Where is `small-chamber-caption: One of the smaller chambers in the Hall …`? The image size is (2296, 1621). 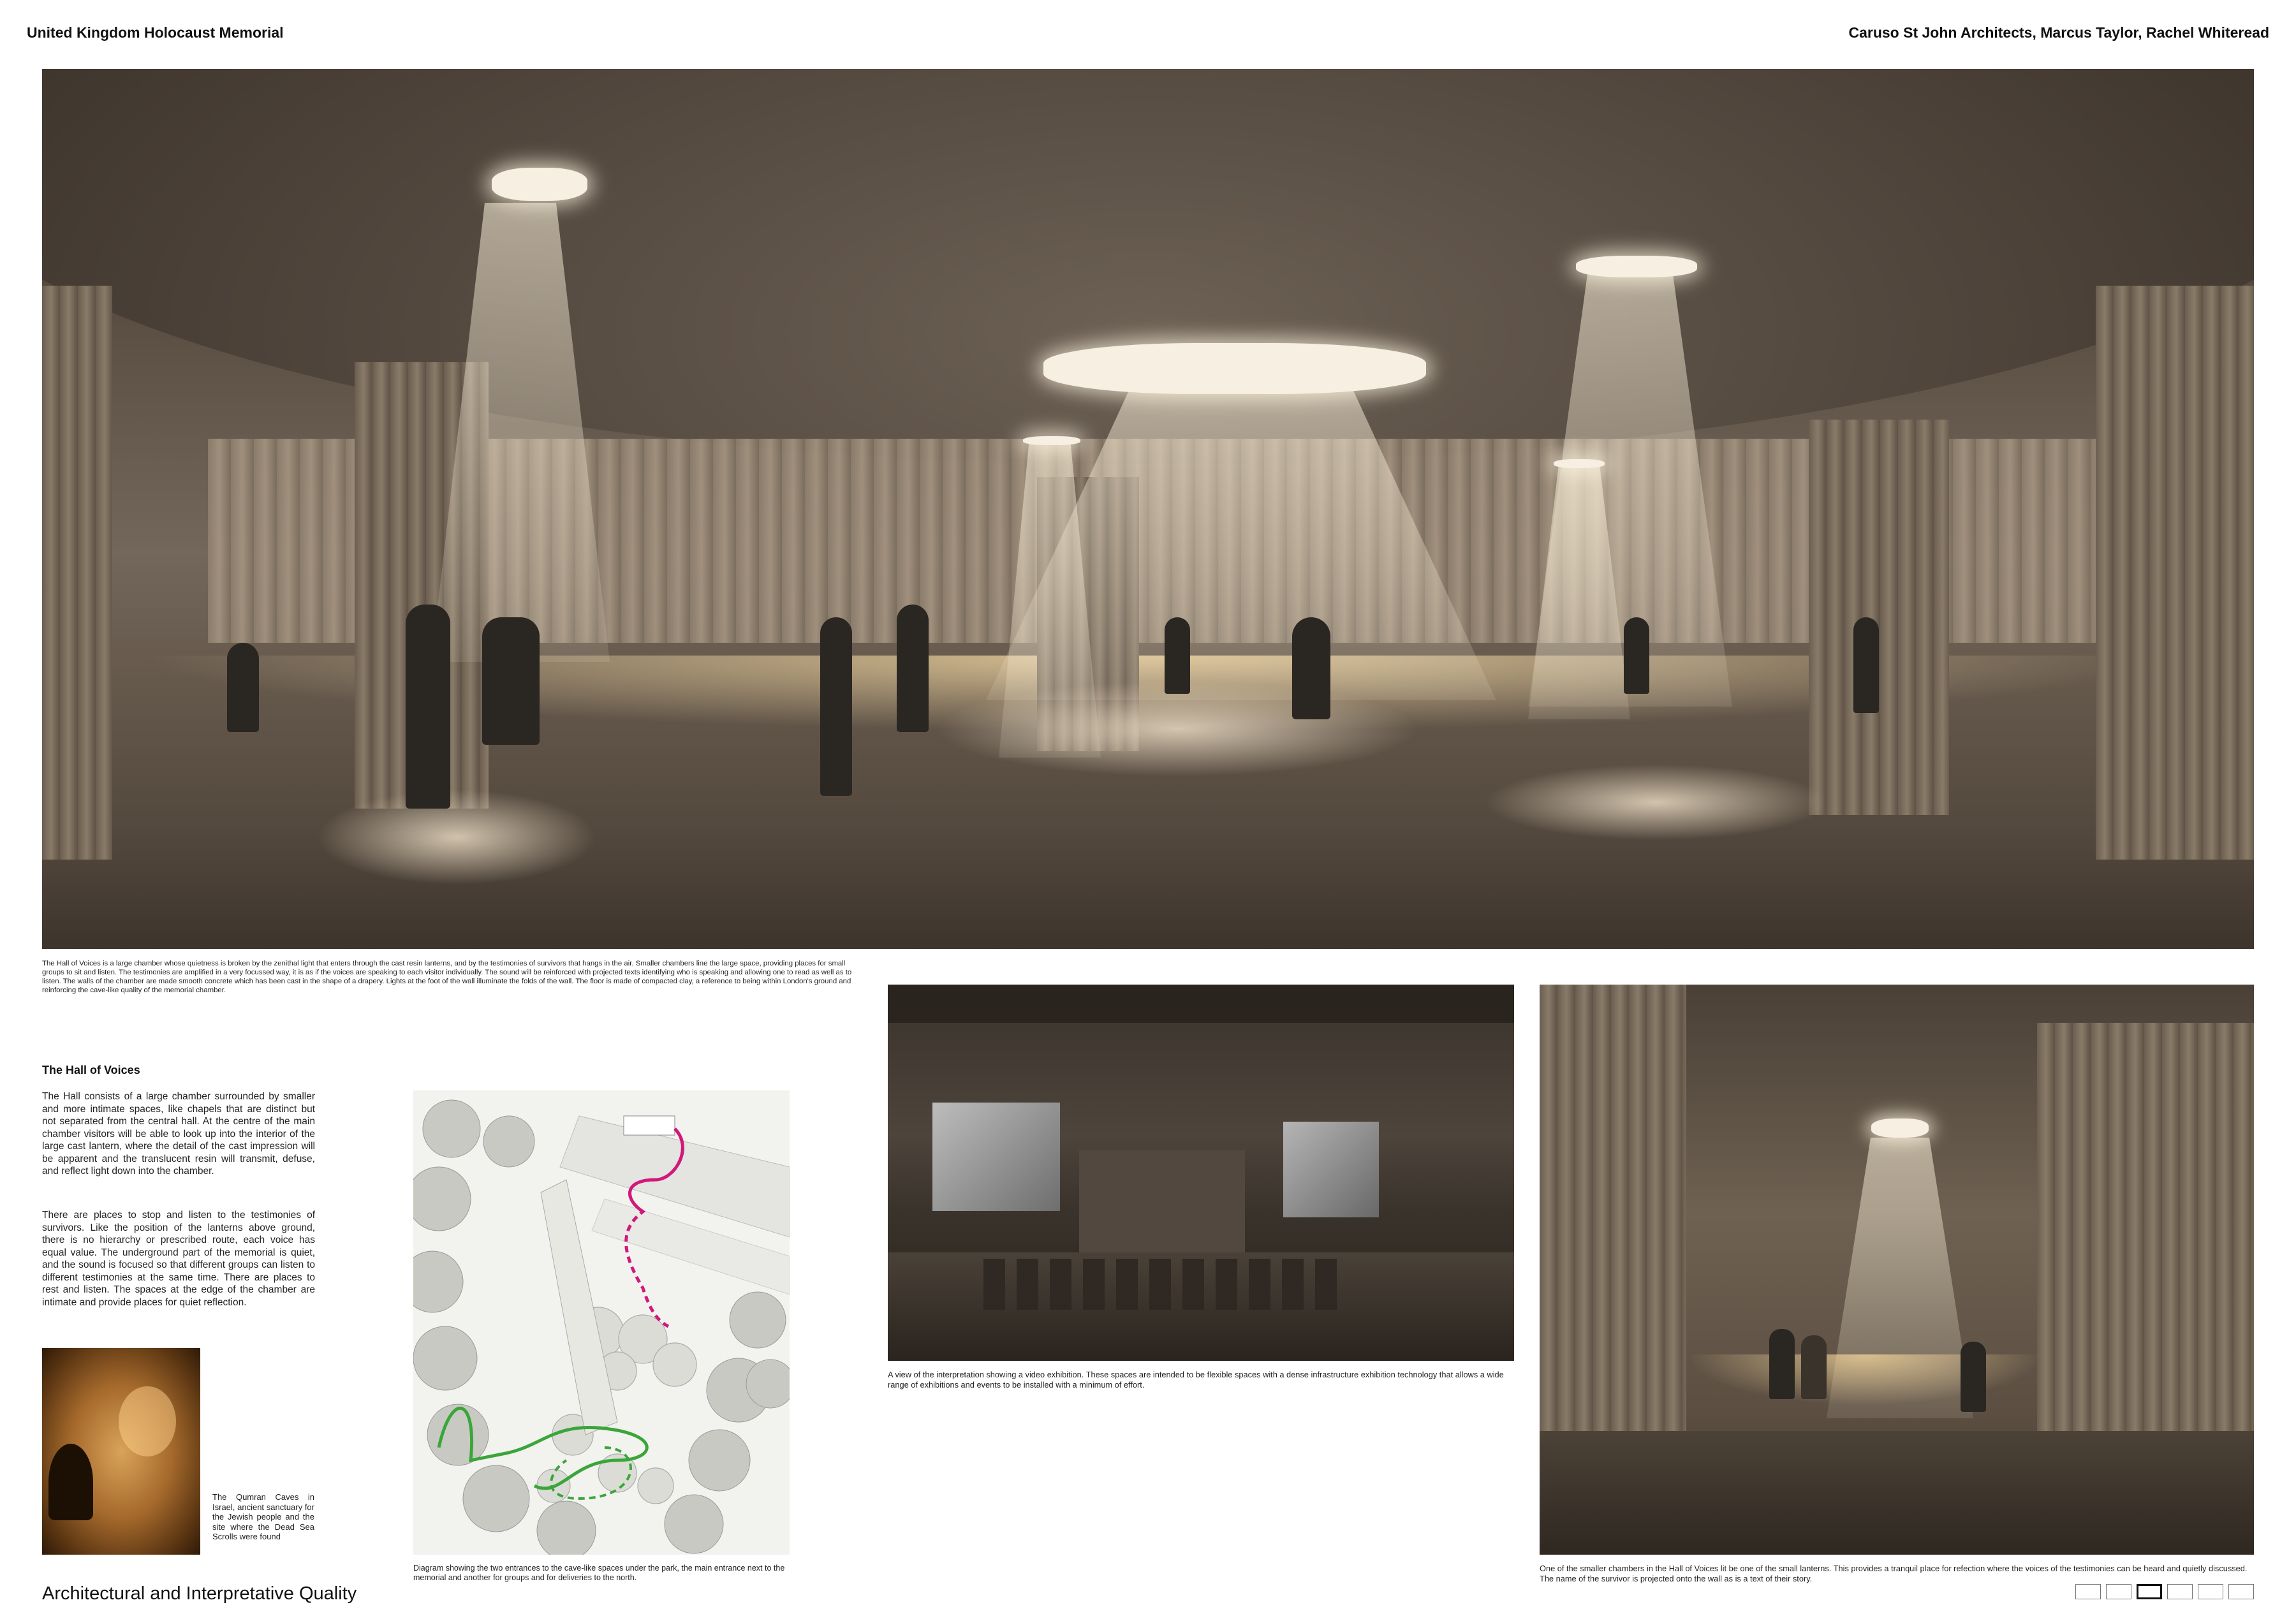 small-chamber-caption: One of the smaller chambers in the Hall … is located at coordinates (1894, 1573).